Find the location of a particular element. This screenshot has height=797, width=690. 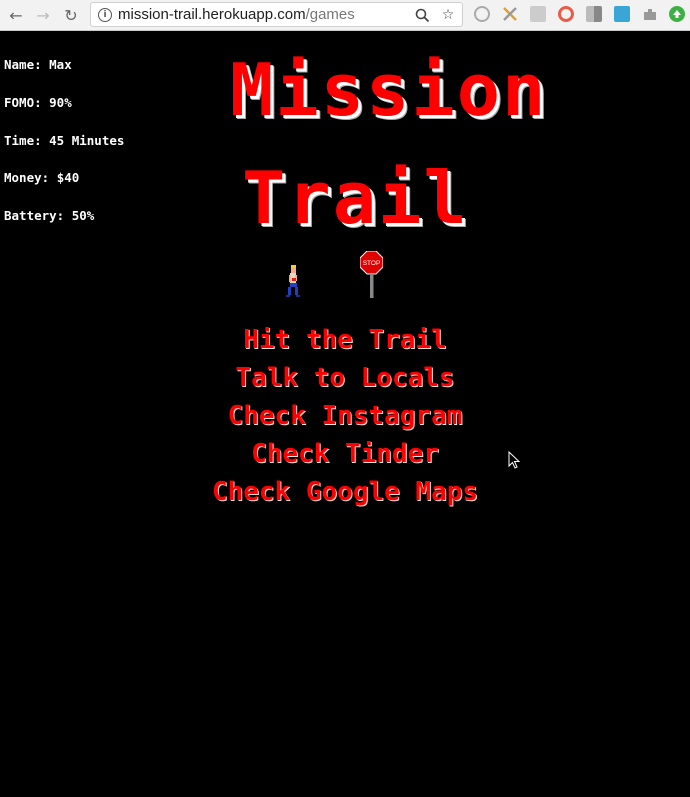

stat-value: 50% is located at coordinates (83, 216).